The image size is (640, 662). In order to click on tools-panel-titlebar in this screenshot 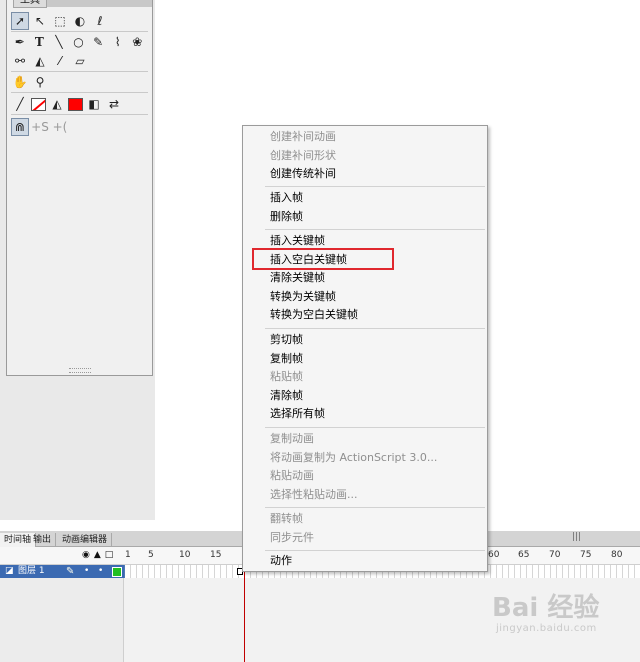, I will do `click(97, 3)`.